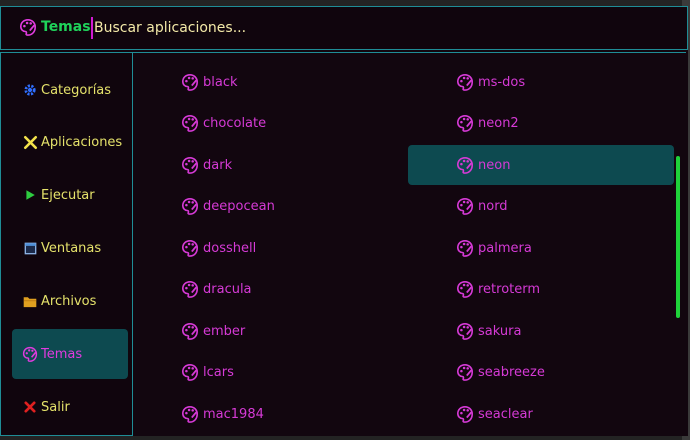 This screenshot has width=690, height=440. What do you see at coordinates (76, 90) in the screenshot?
I see `sidebar-item-label: Categorías` at bounding box center [76, 90].